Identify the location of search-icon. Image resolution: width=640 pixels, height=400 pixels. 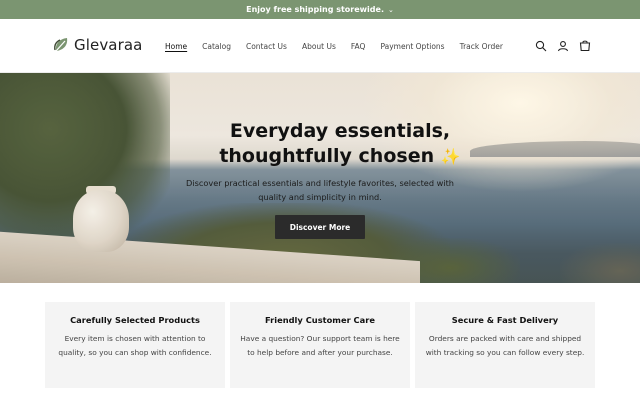
(541, 46).